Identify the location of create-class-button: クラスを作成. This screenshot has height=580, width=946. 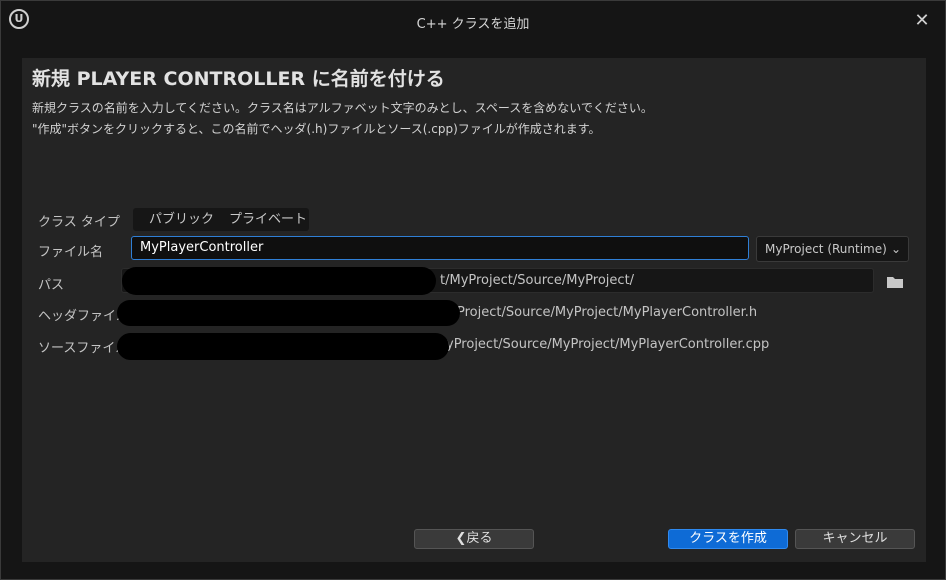
(728, 539).